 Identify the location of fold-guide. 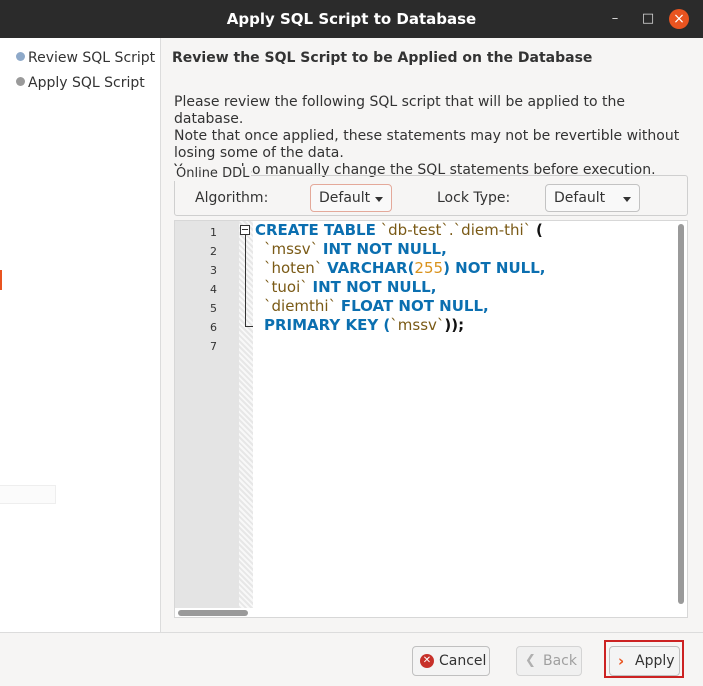
(245, 281).